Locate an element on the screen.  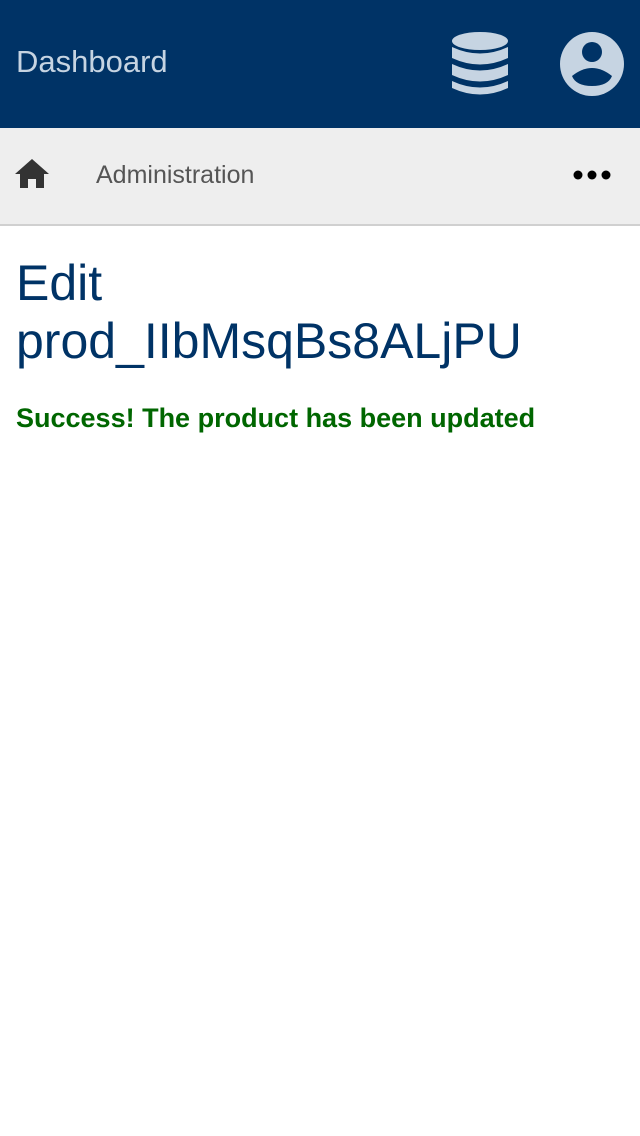
breadcrumb-item-administration: Administration is located at coordinates (175, 175).